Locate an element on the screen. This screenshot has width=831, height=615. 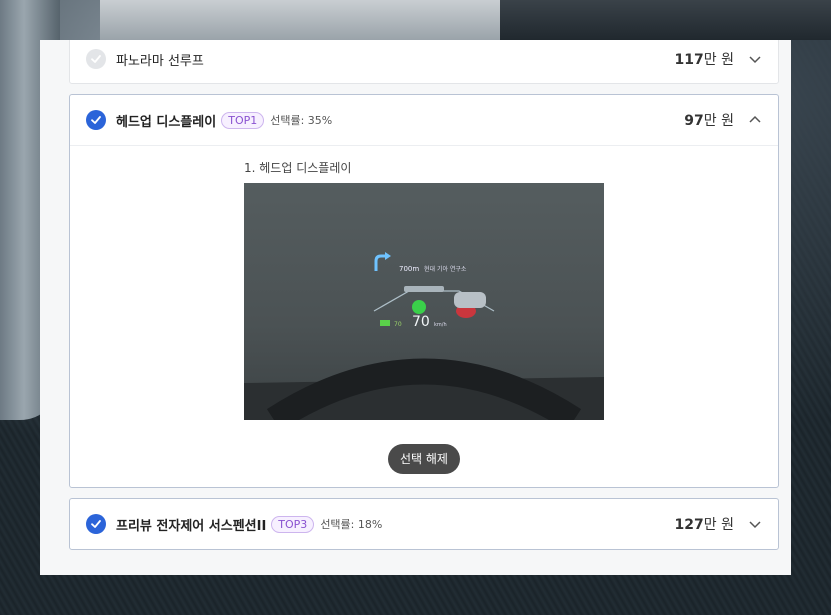
option-price: 97만 원 is located at coordinates (709, 121).